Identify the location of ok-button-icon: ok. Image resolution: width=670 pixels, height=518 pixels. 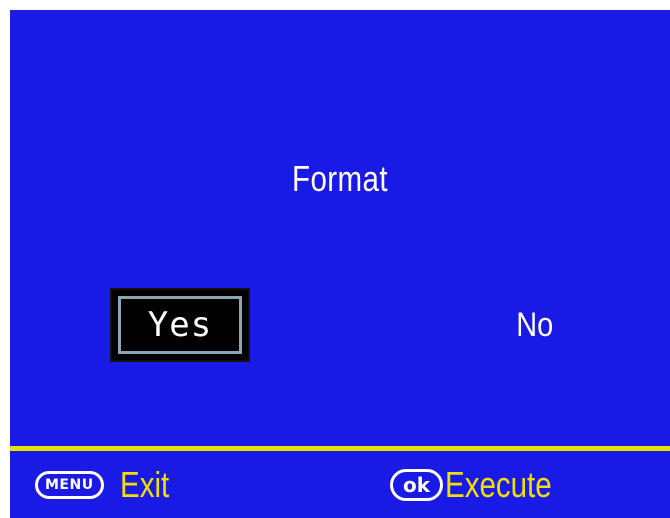
(417, 485).